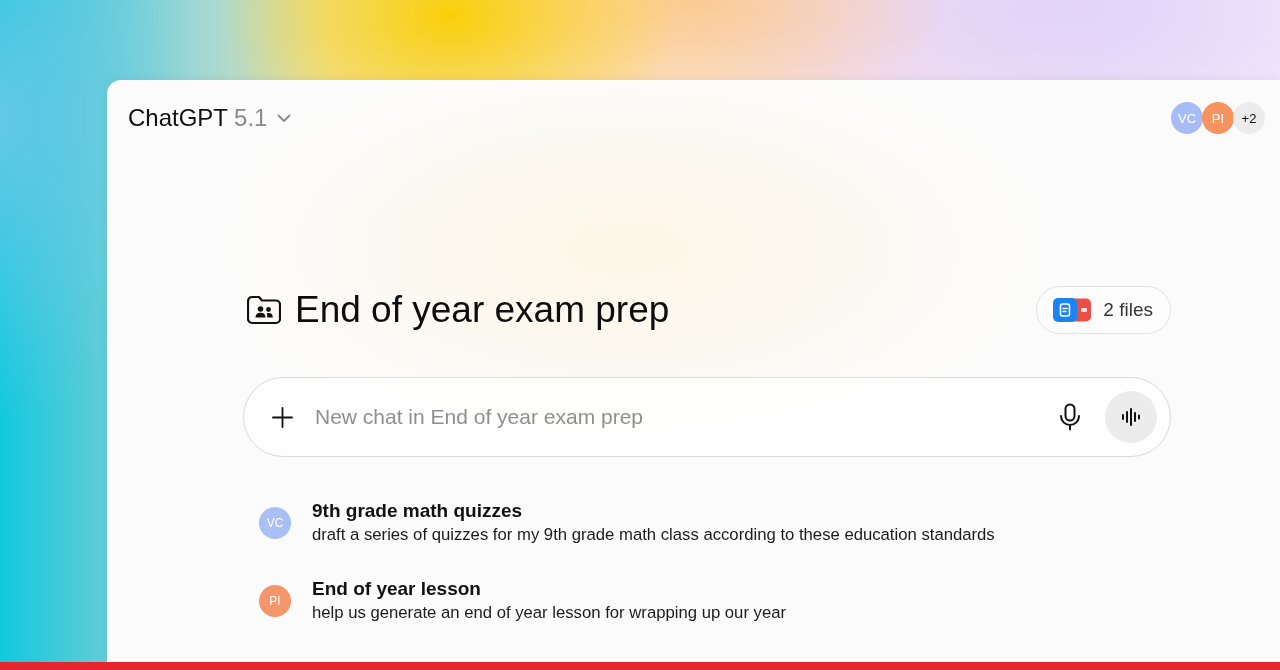  I want to click on more-members-count: +2, so click(1249, 118).